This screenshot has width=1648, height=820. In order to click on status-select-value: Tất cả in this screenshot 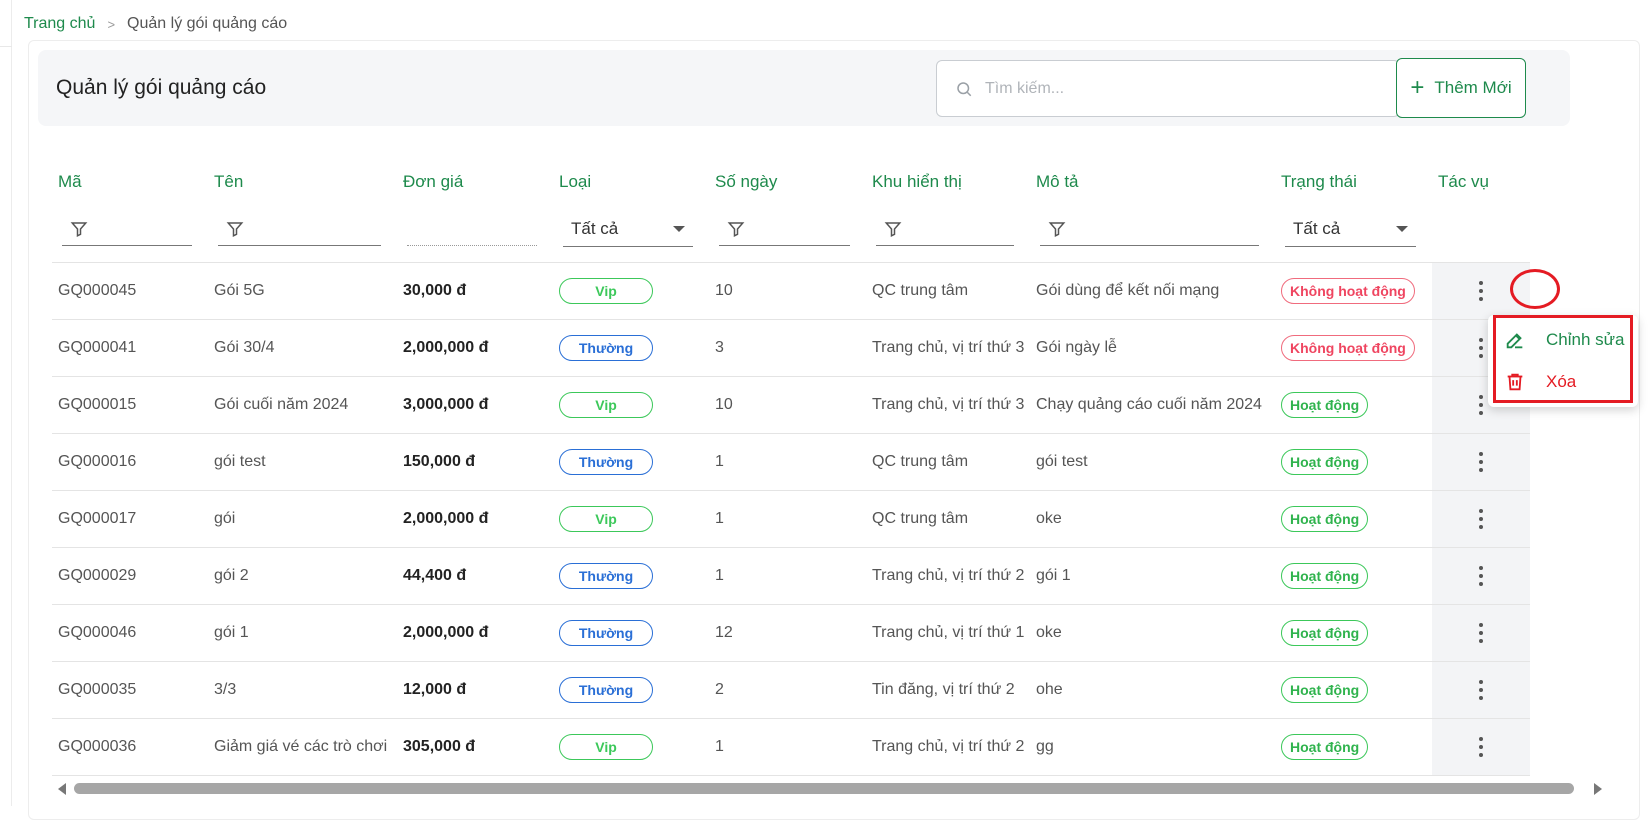, I will do `click(1317, 229)`.